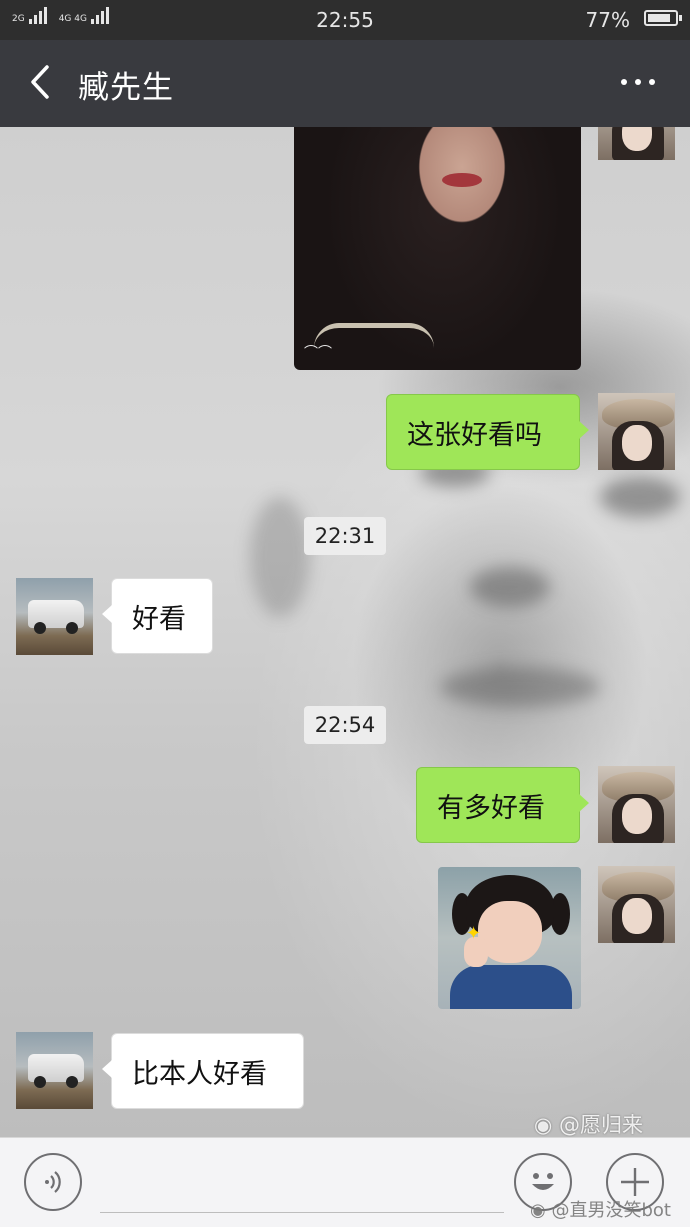 The width and height of the screenshot is (690, 1227). I want to click on timestamp: 22:31, so click(345, 536).